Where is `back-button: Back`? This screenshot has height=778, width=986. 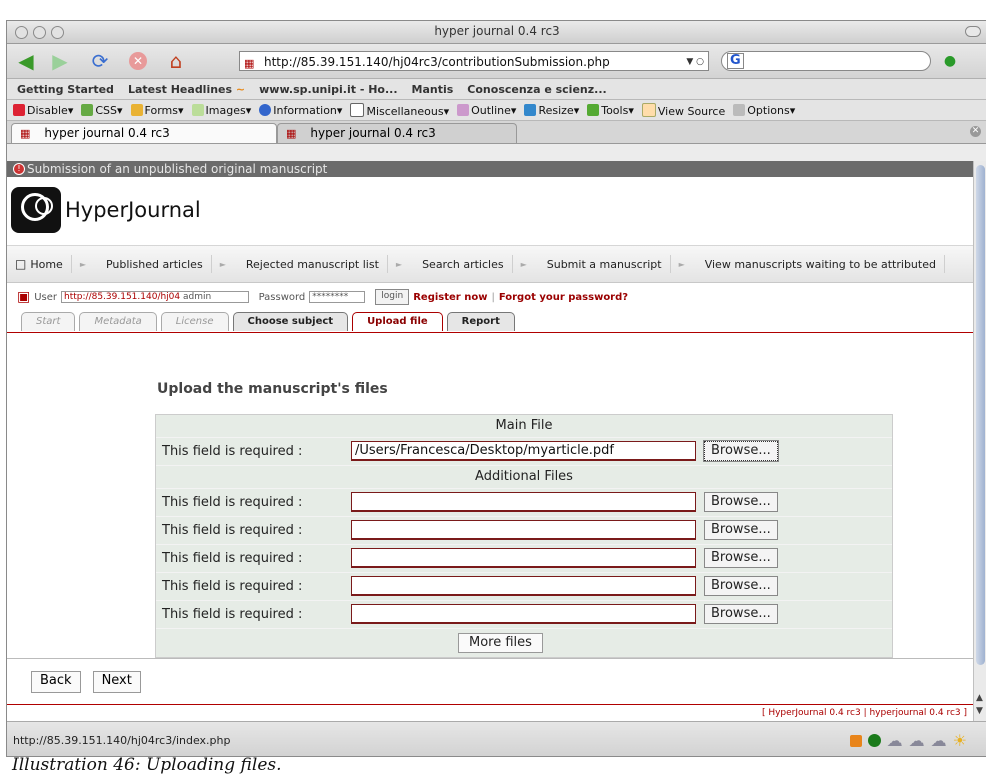 back-button: Back is located at coordinates (56, 682).